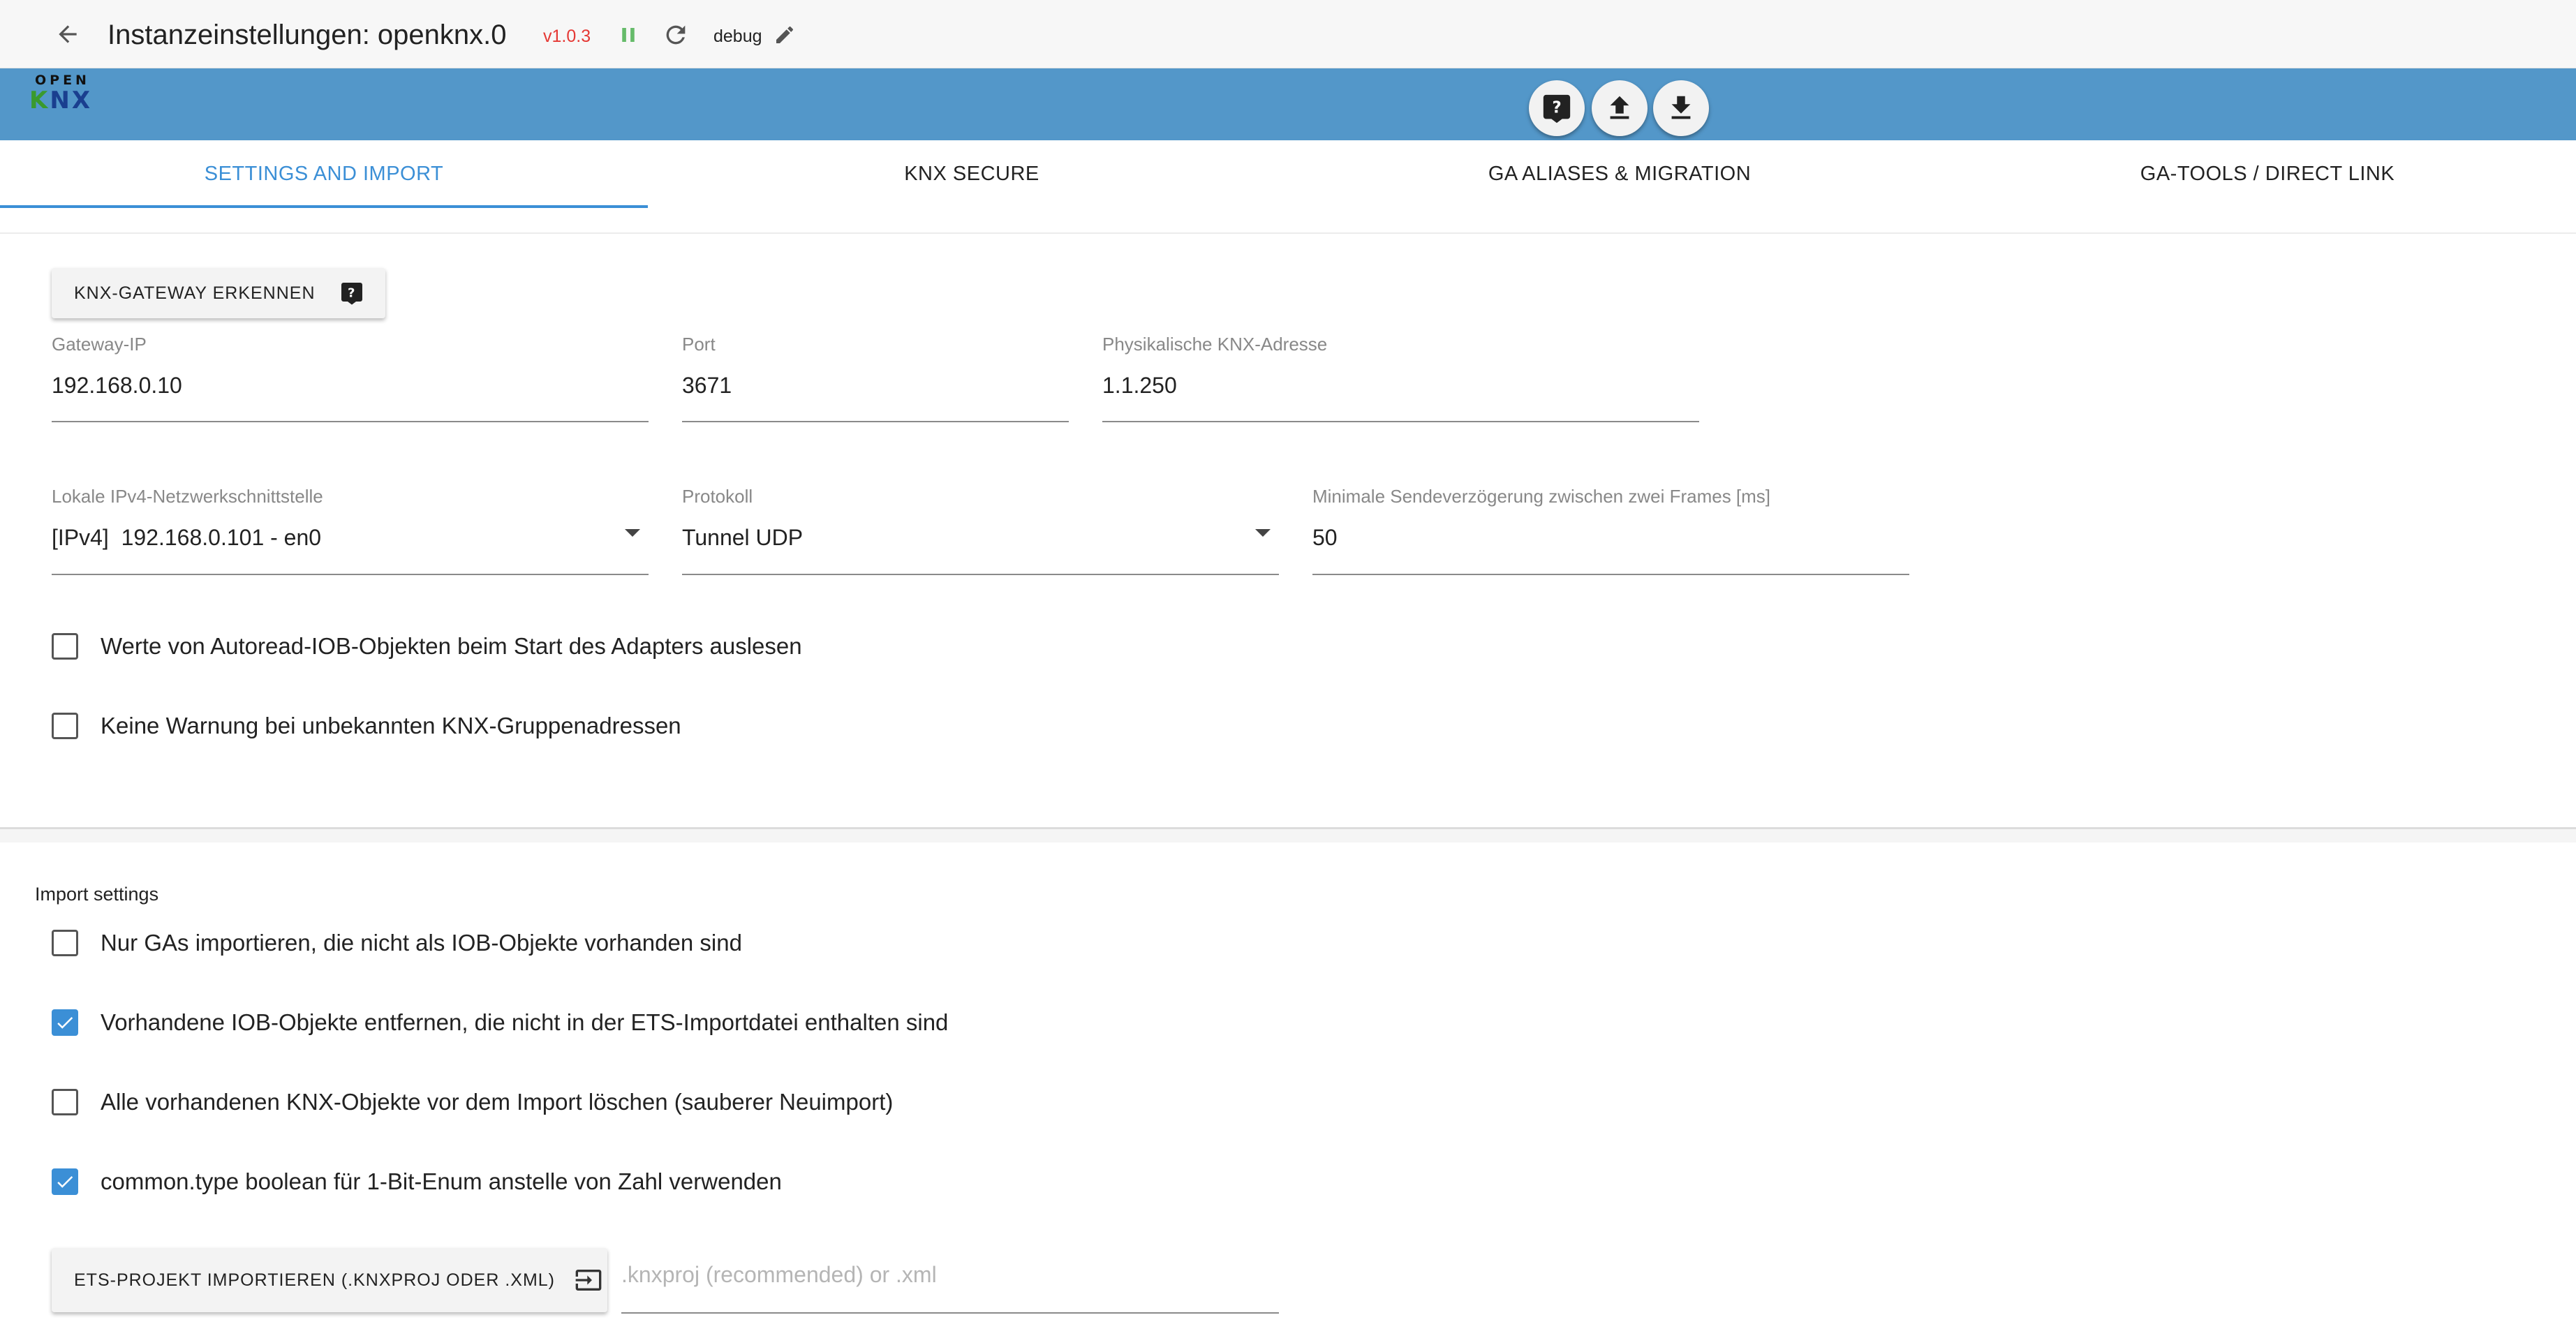 This screenshot has width=2576, height=1322. What do you see at coordinates (1620, 174) in the screenshot?
I see `tab-ga-aliases-migration: GA ALIASES & MIGRATION` at bounding box center [1620, 174].